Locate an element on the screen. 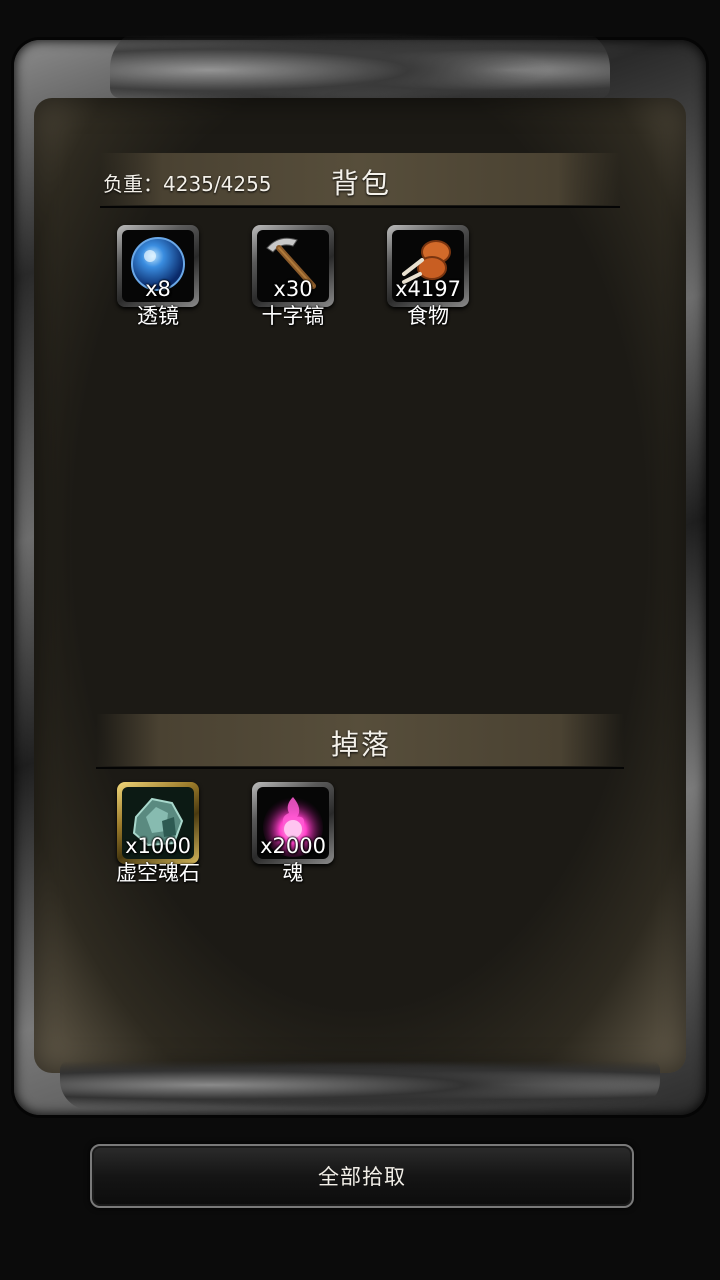  backpack-header-rule is located at coordinates (360, 207).